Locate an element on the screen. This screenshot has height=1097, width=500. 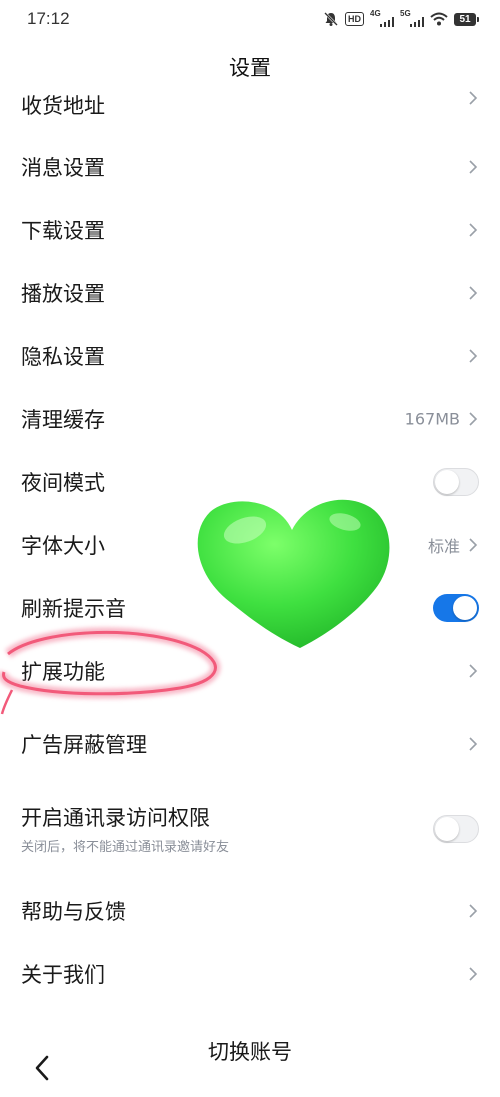
row-label: 清理缓存 is located at coordinates (63, 420).